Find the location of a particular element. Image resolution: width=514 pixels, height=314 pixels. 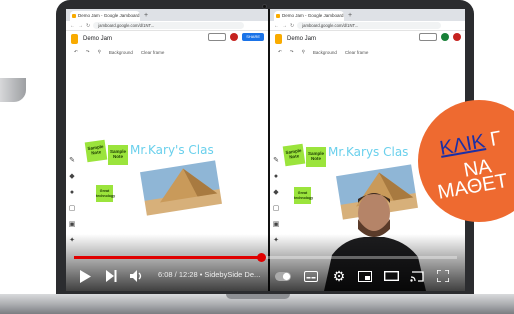

tool-rail: ✎ ● ◆ ▢ ▣ ✦ is located at coordinates (276, 200).